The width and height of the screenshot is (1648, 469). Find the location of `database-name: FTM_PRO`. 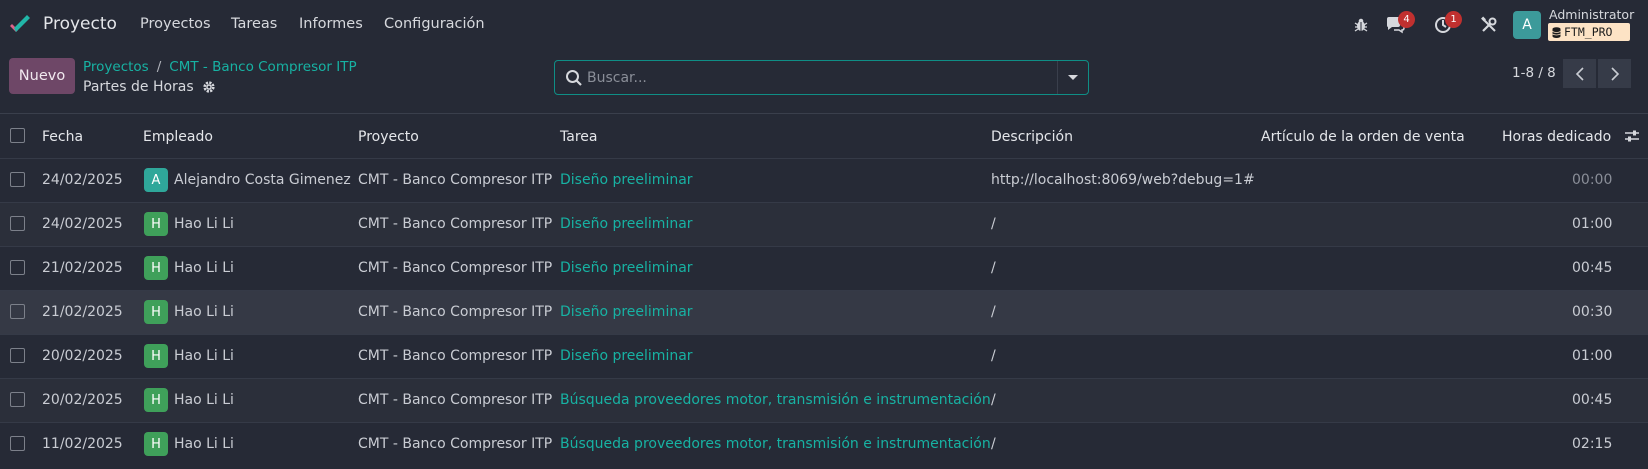

database-name: FTM_PRO is located at coordinates (1588, 32).